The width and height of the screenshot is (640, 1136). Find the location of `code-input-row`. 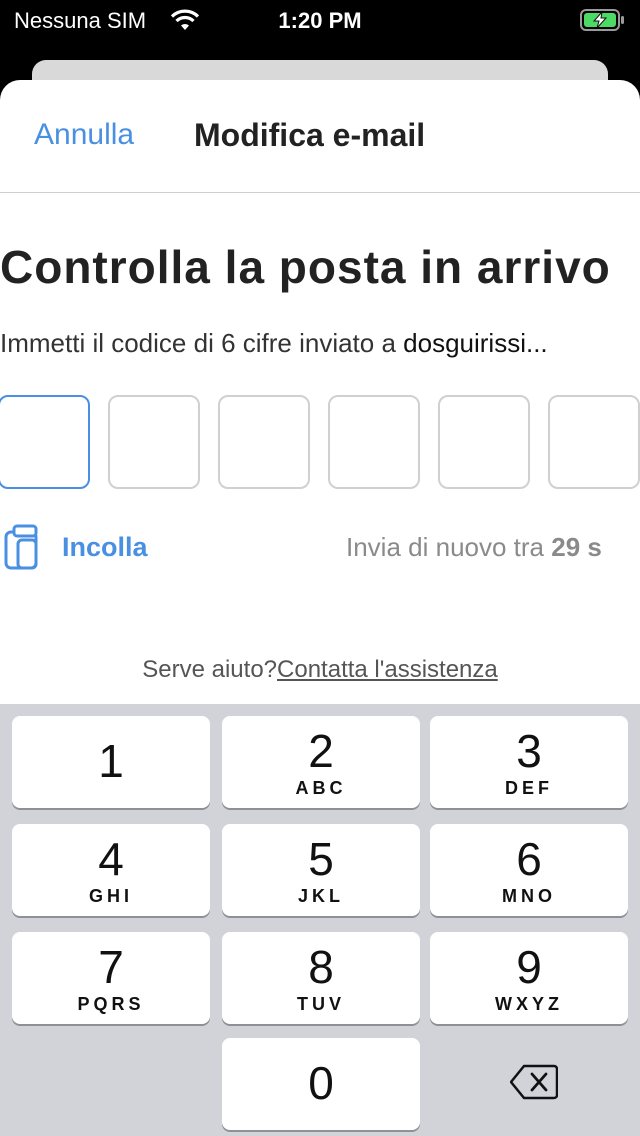

code-input-row is located at coordinates (320, 444).